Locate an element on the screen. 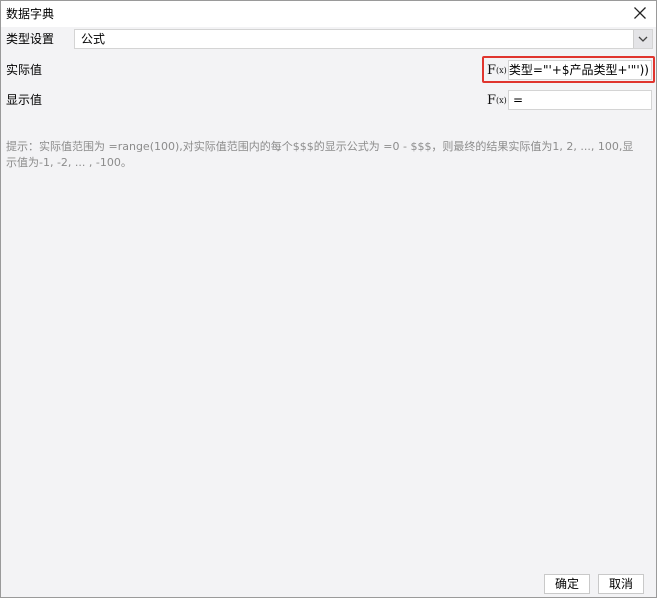 Image resolution: width=657 pixels, height=598 pixels. type-select: 公式 is located at coordinates (363, 39).